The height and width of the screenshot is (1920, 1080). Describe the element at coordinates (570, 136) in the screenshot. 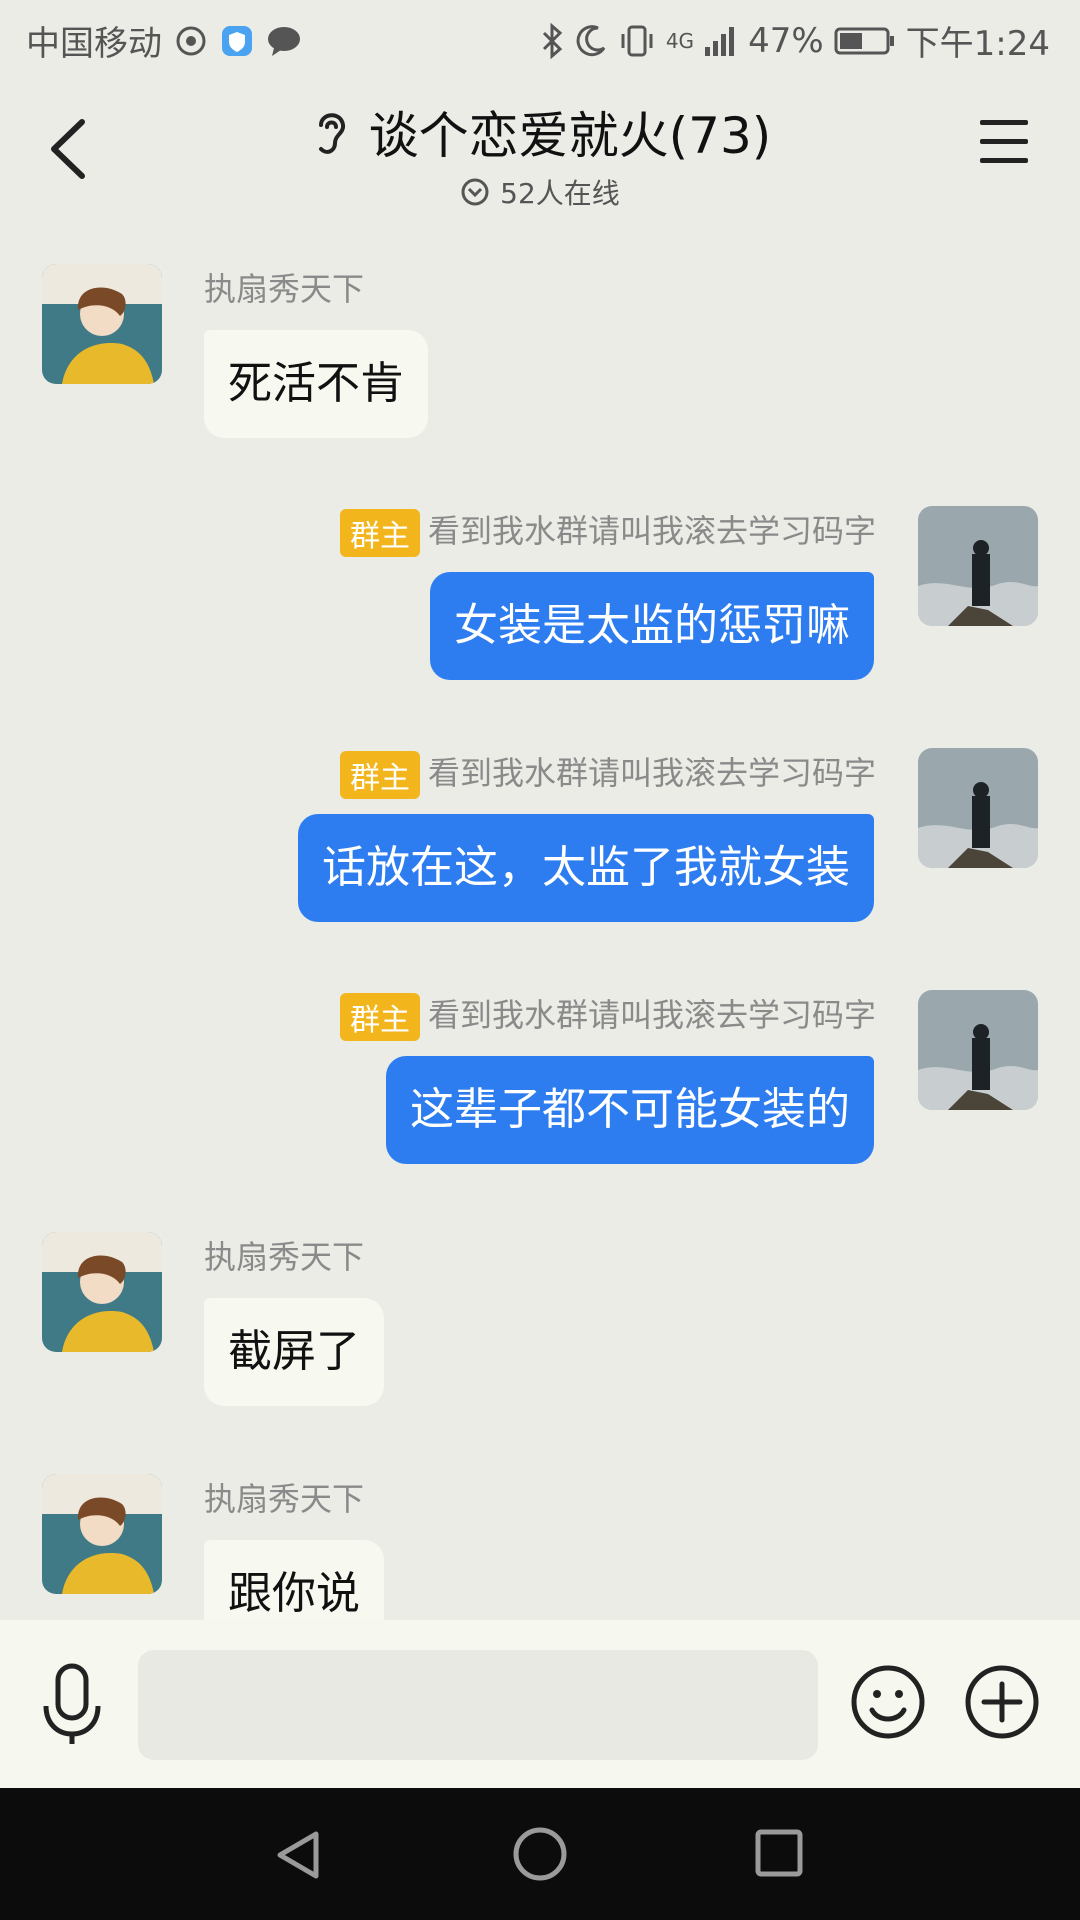

I see `group-title: 谈个恋爱就火(73)` at that location.